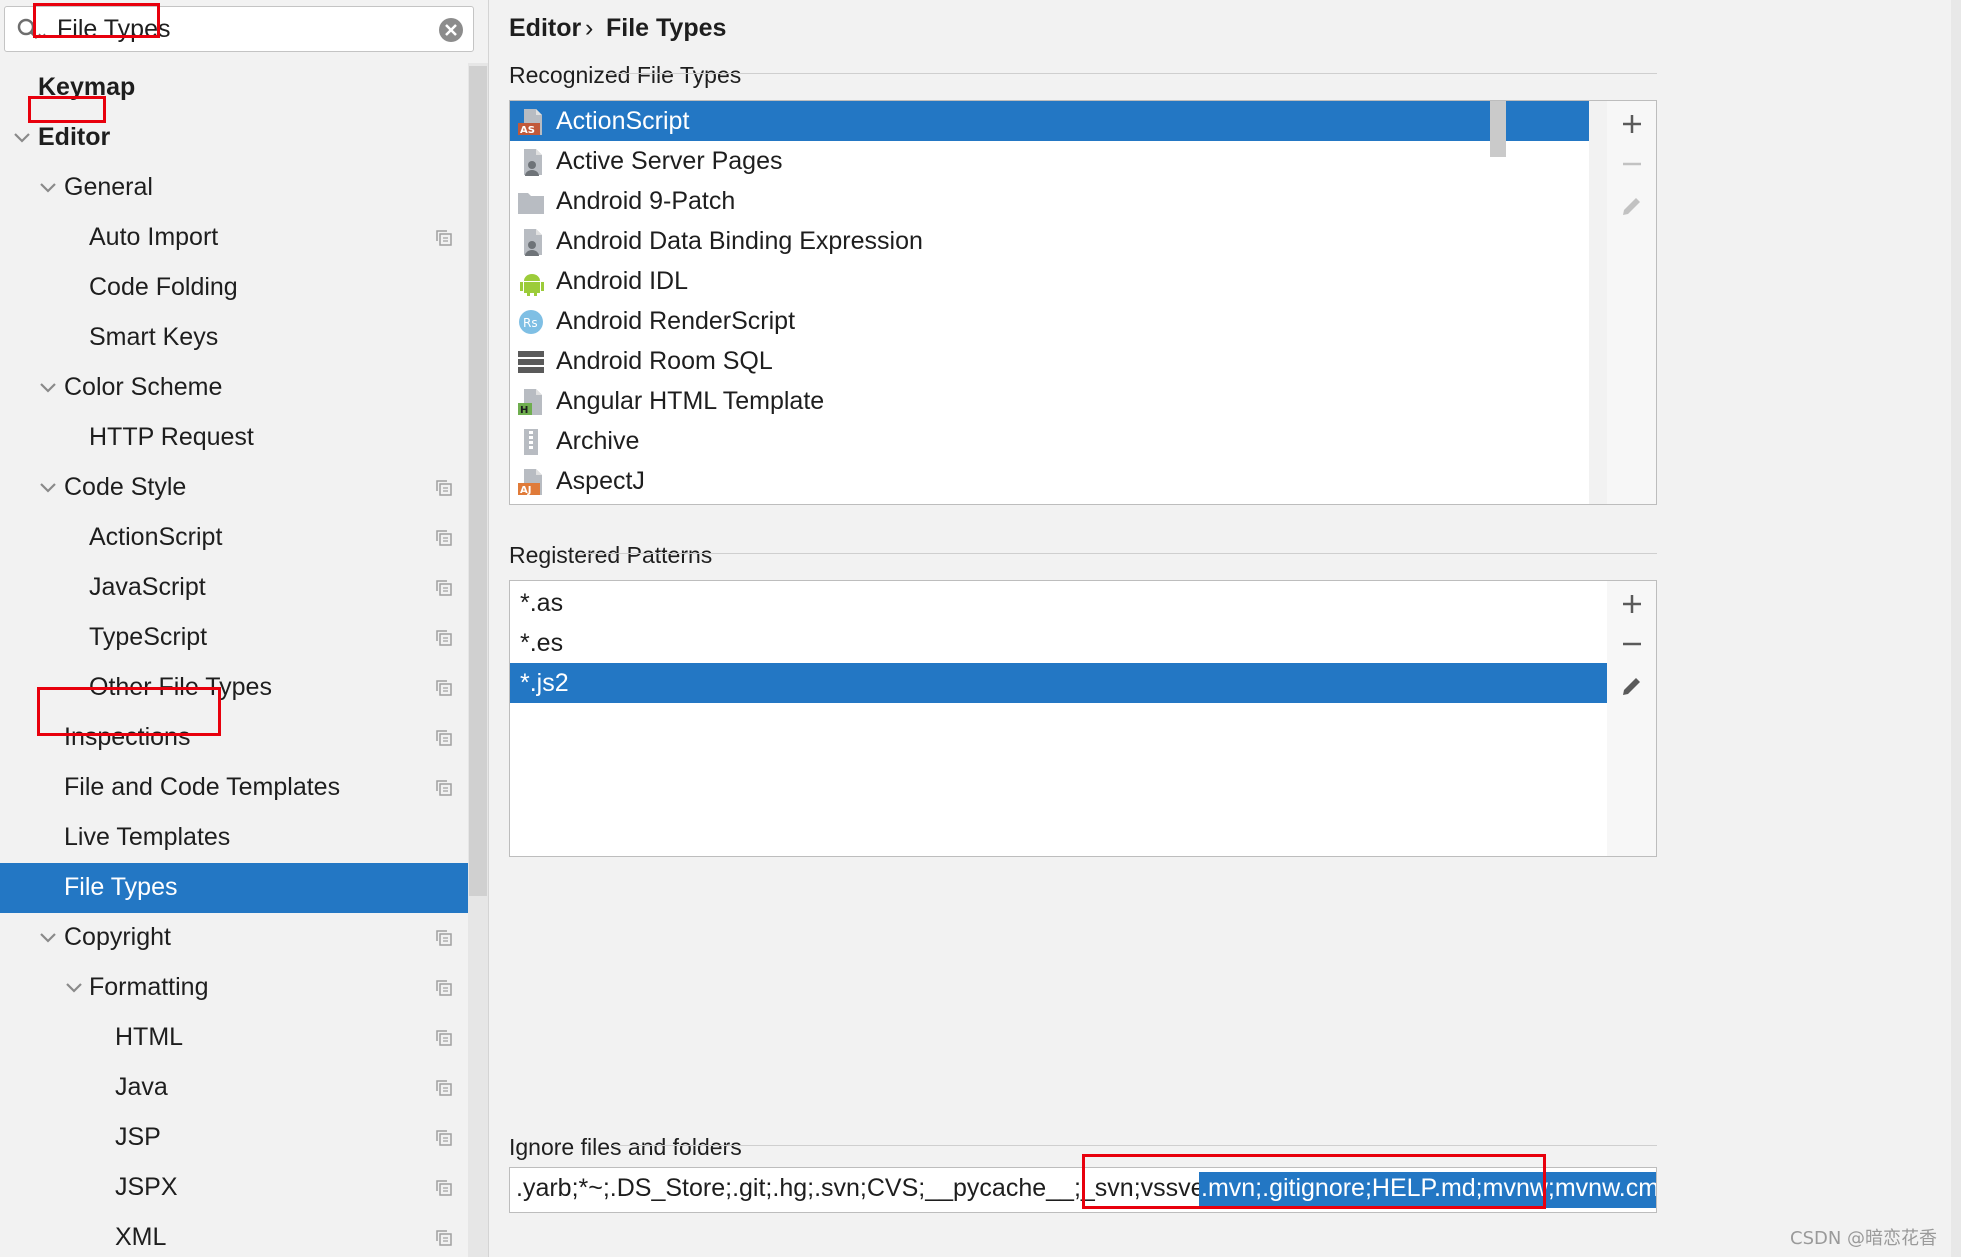 The image size is (1961, 1257). Describe the element at coordinates (244, 838) in the screenshot. I see `tree-item-live-templates: Live Templates` at that location.